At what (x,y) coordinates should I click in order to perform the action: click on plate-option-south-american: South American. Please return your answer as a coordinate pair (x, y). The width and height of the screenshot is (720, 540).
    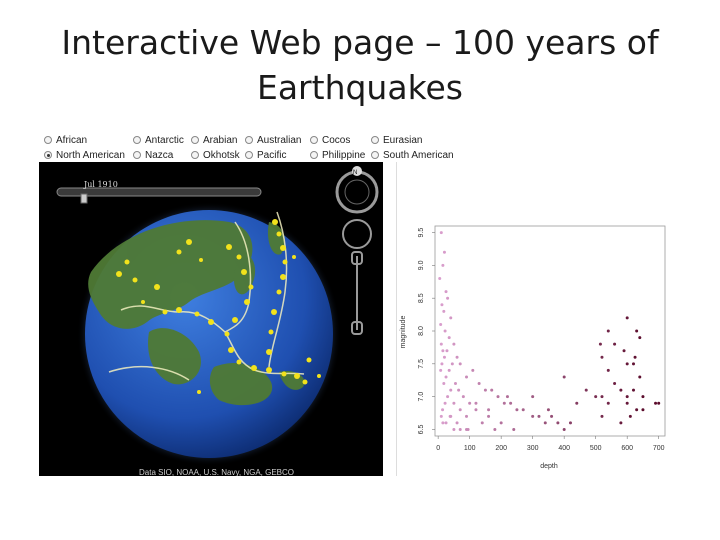
    Looking at the image, I should click on (412, 155).